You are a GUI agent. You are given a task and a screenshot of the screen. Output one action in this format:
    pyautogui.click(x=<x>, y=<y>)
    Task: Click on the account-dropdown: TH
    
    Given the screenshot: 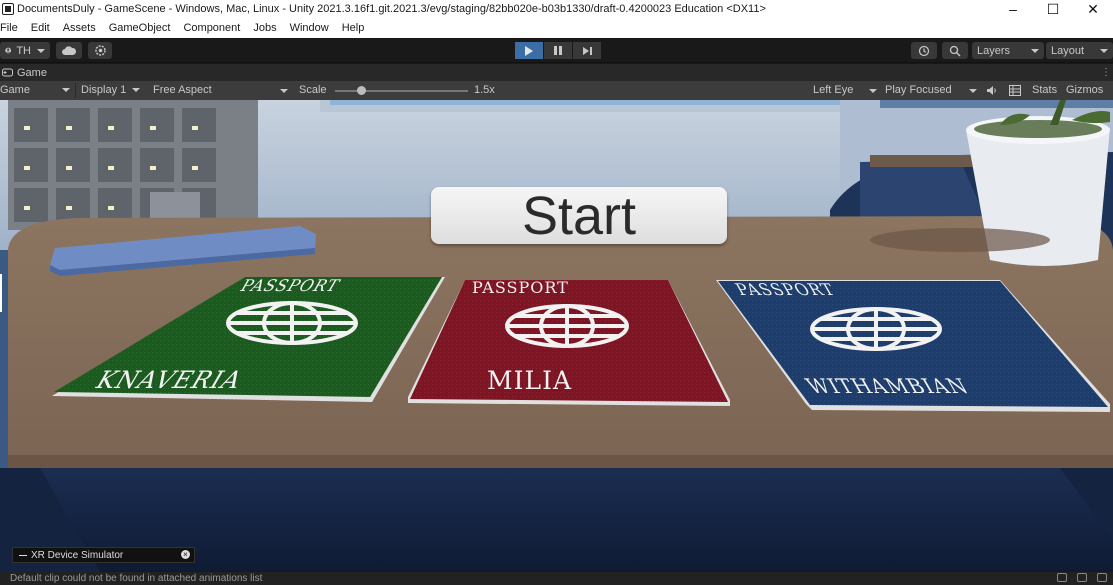 What is the action you would take?
    pyautogui.click(x=25, y=50)
    